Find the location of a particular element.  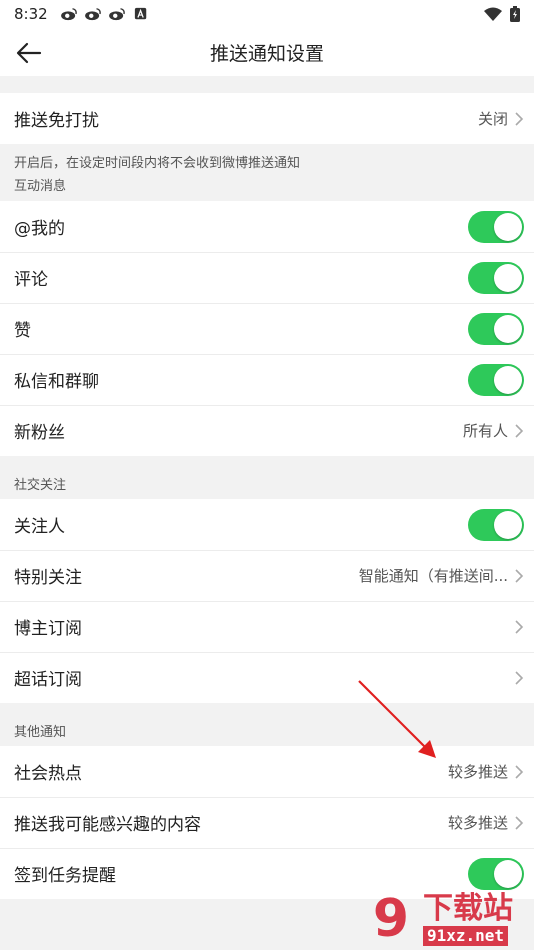

watermark-text: 下载站 91xz.net is located at coordinates (468, 919).